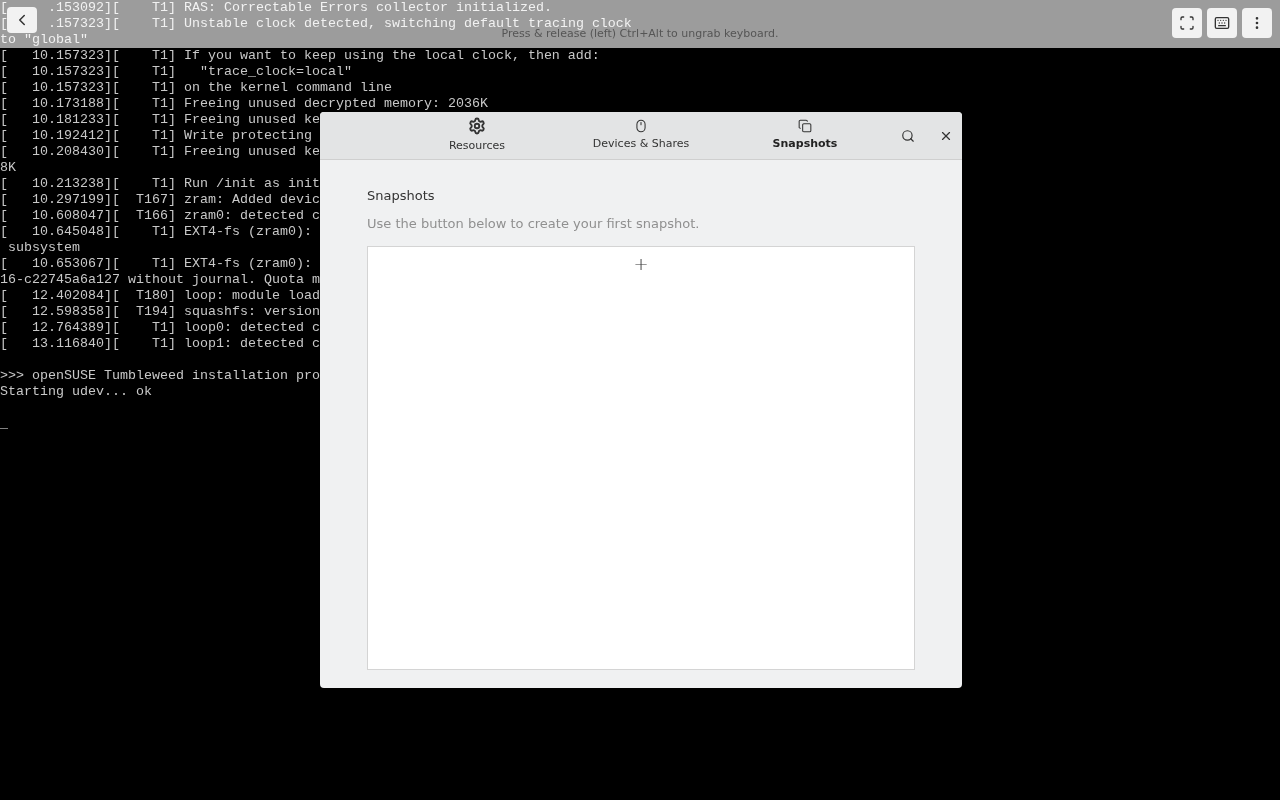 This screenshot has height=800, width=1280. What do you see at coordinates (401, 196) in the screenshot?
I see `section-heading: Snapshots` at bounding box center [401, 196].